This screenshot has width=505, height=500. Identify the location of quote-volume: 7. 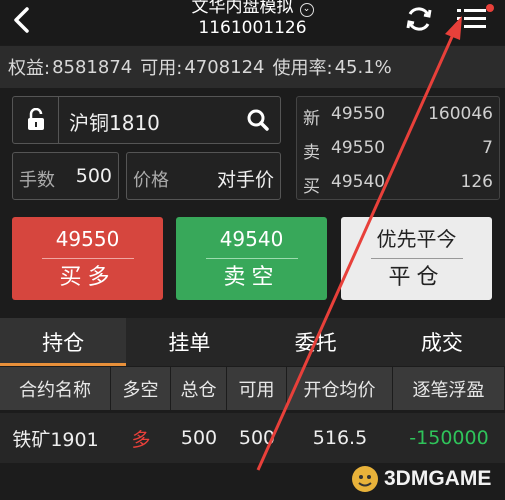
(487, 148).